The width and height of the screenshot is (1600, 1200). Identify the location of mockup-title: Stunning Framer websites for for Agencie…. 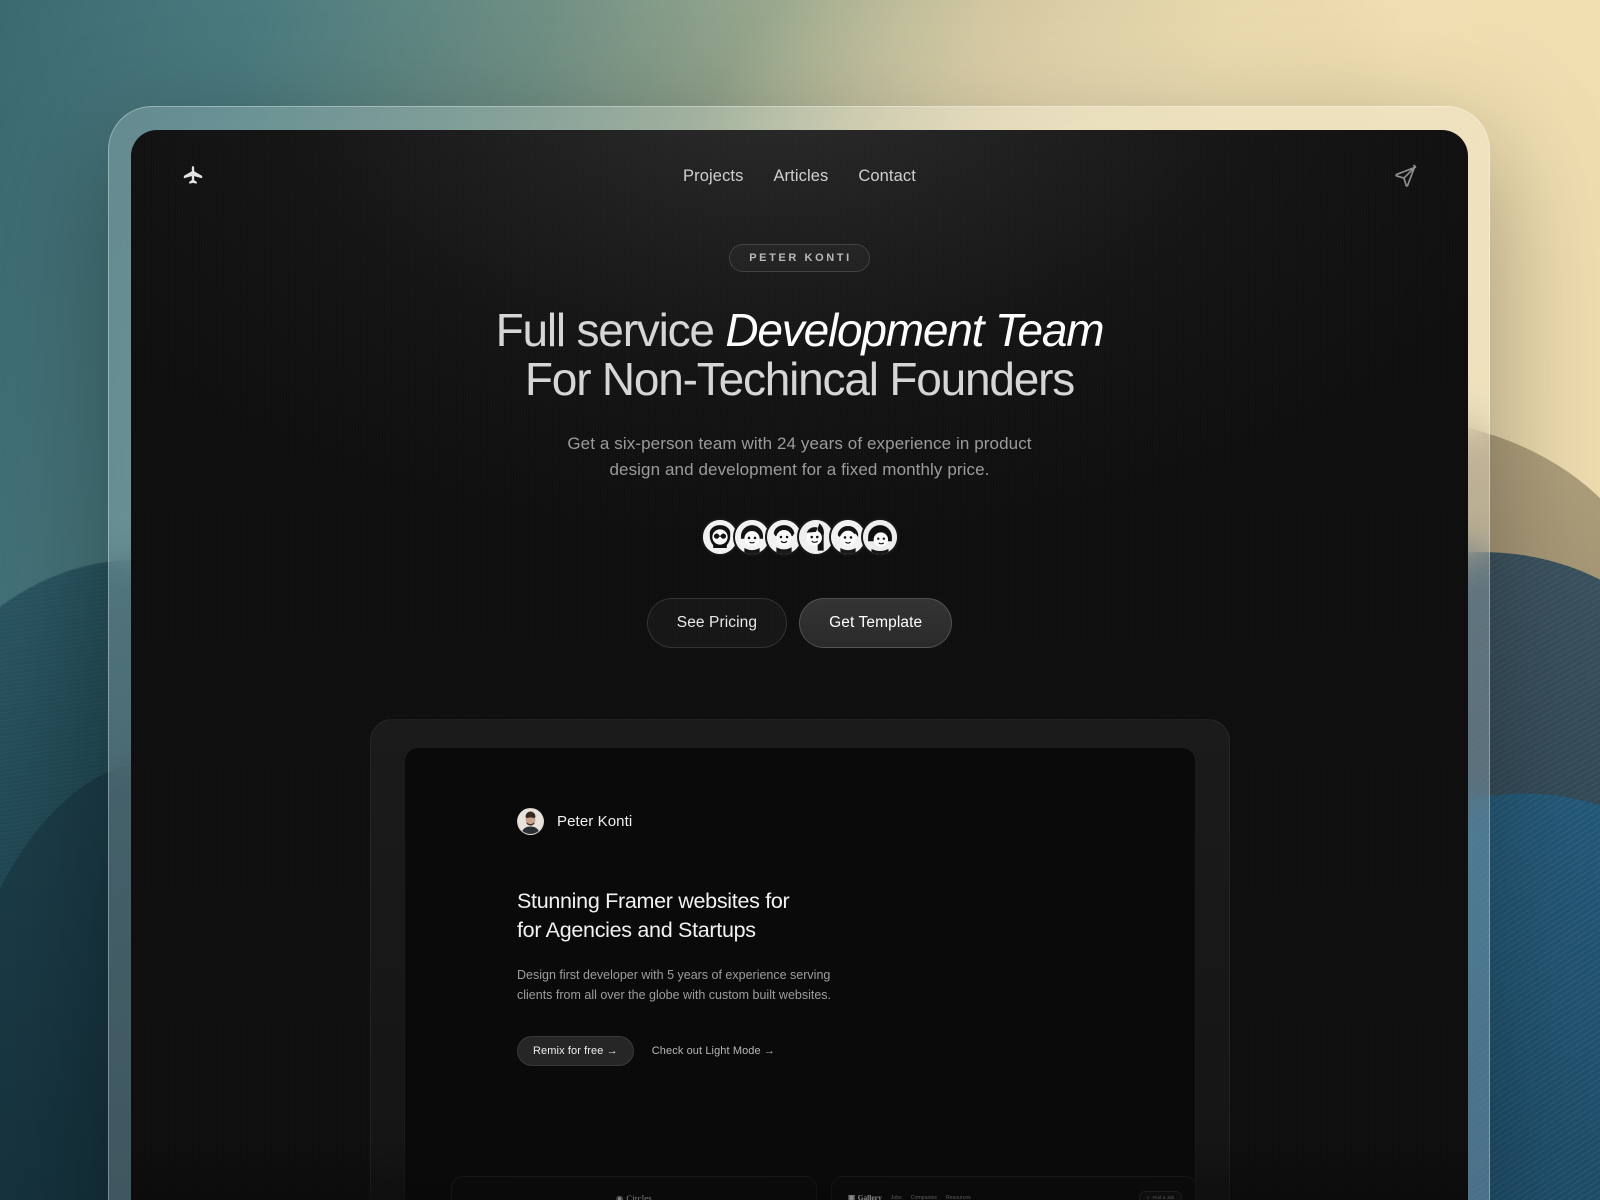
(856, 915).